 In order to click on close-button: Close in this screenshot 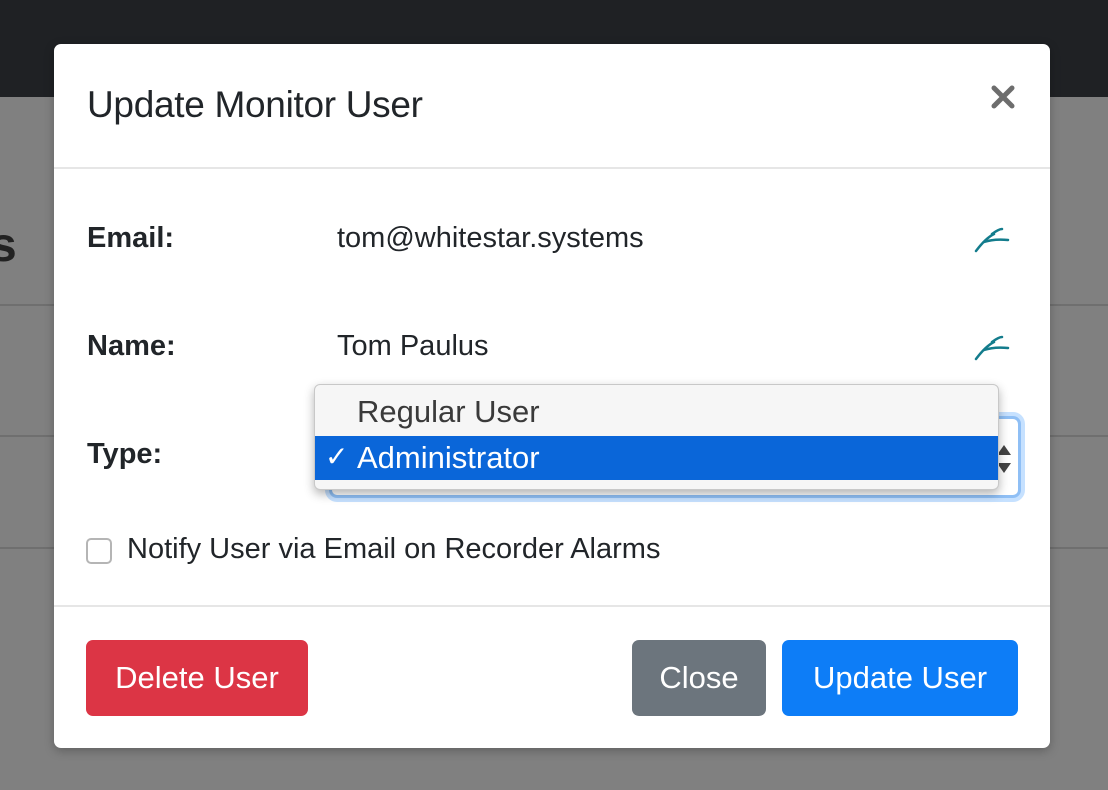, I will do `click(699, 678)`.